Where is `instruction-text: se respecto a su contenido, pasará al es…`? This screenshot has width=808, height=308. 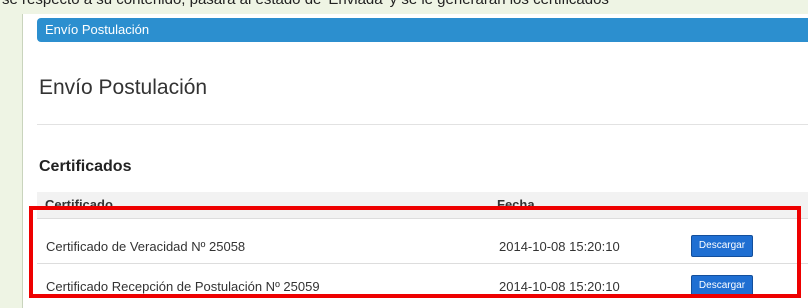 instruction-text: se respecto a su contenido, pasará al es… is located at coordinates (305, 4).